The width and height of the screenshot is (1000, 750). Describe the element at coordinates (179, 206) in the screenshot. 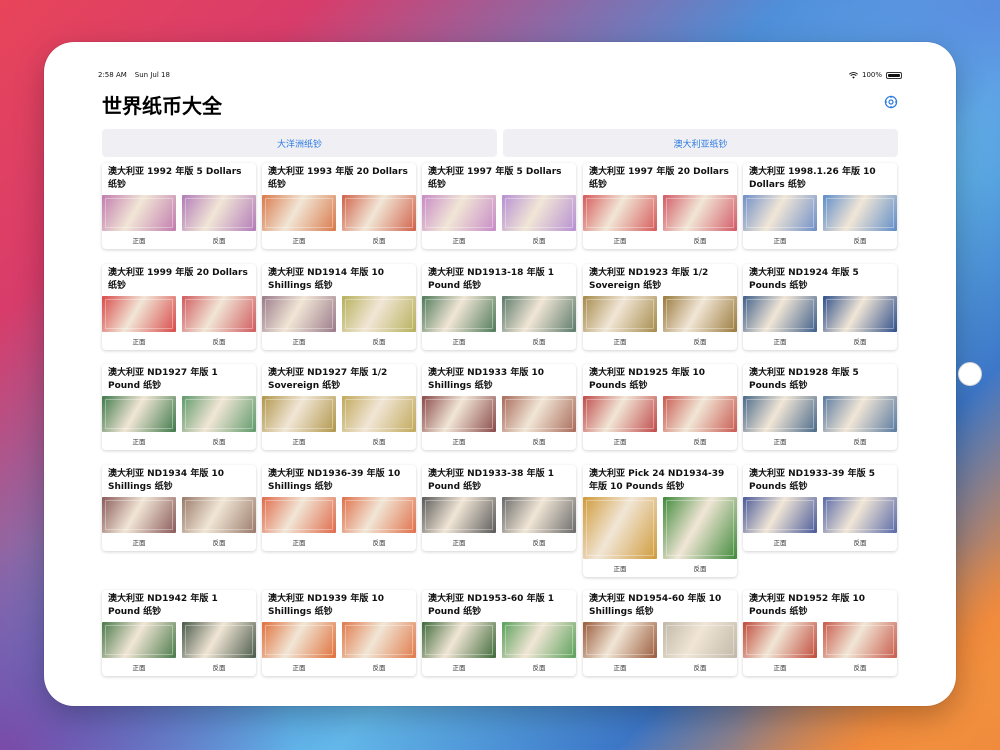

I see `banknote-card: 澳大利亚 1992 年版 5 Dollars 纸钞 正面 反面` at that location.